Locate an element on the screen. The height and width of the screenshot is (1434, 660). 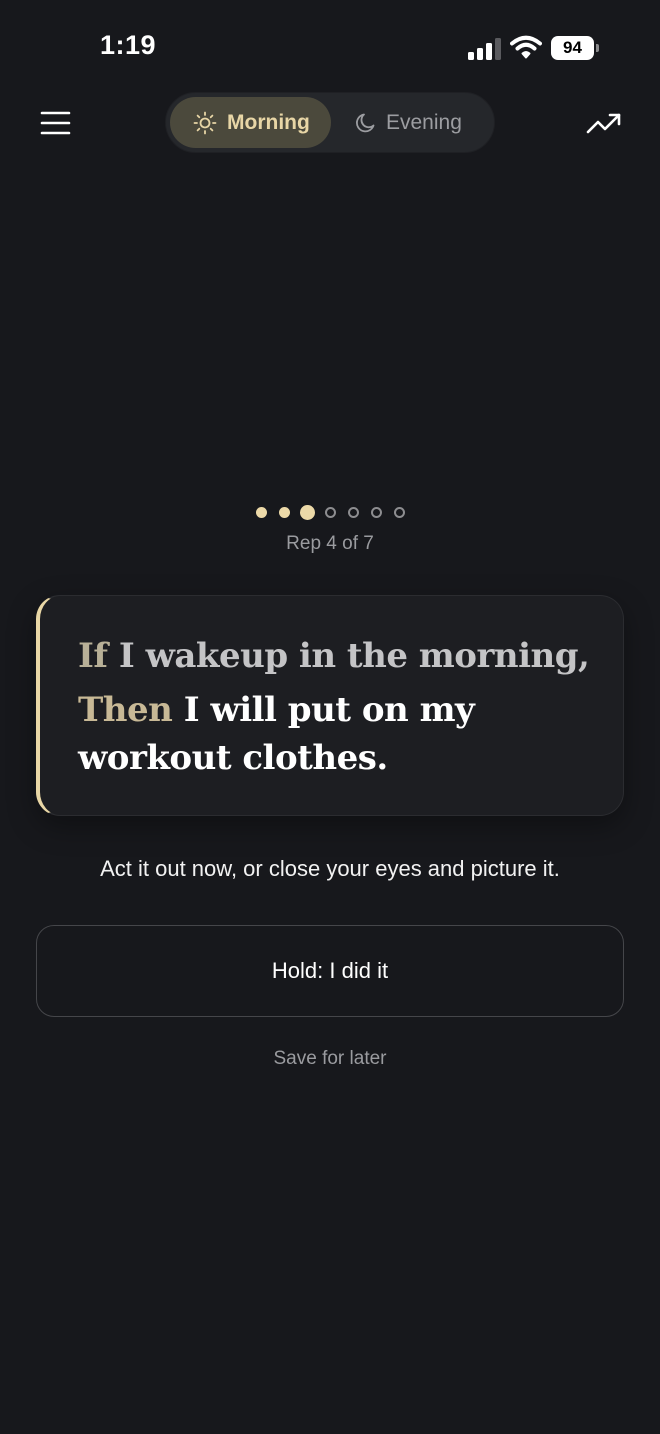
moon-icon is located at coordinates (365, 123).